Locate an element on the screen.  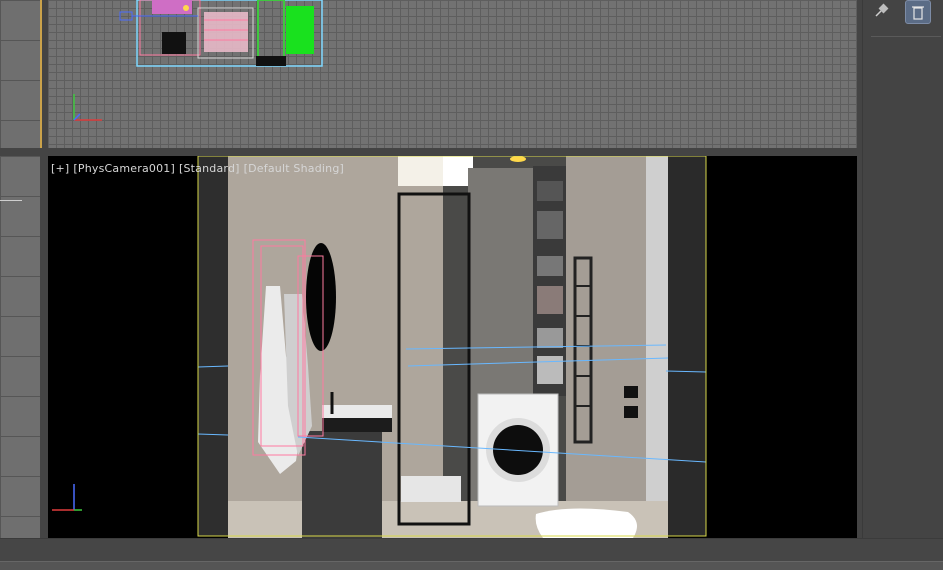
left-viewport-object is located at coordinates (11, 214).